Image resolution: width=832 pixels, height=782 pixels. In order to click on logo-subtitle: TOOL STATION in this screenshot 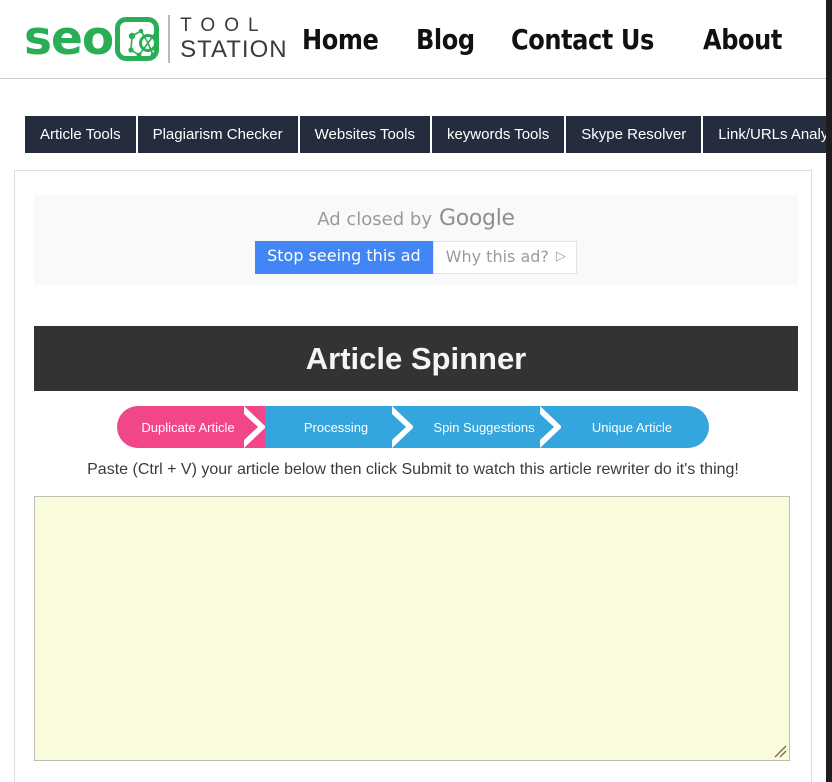, I will do `click(233, 39)`.